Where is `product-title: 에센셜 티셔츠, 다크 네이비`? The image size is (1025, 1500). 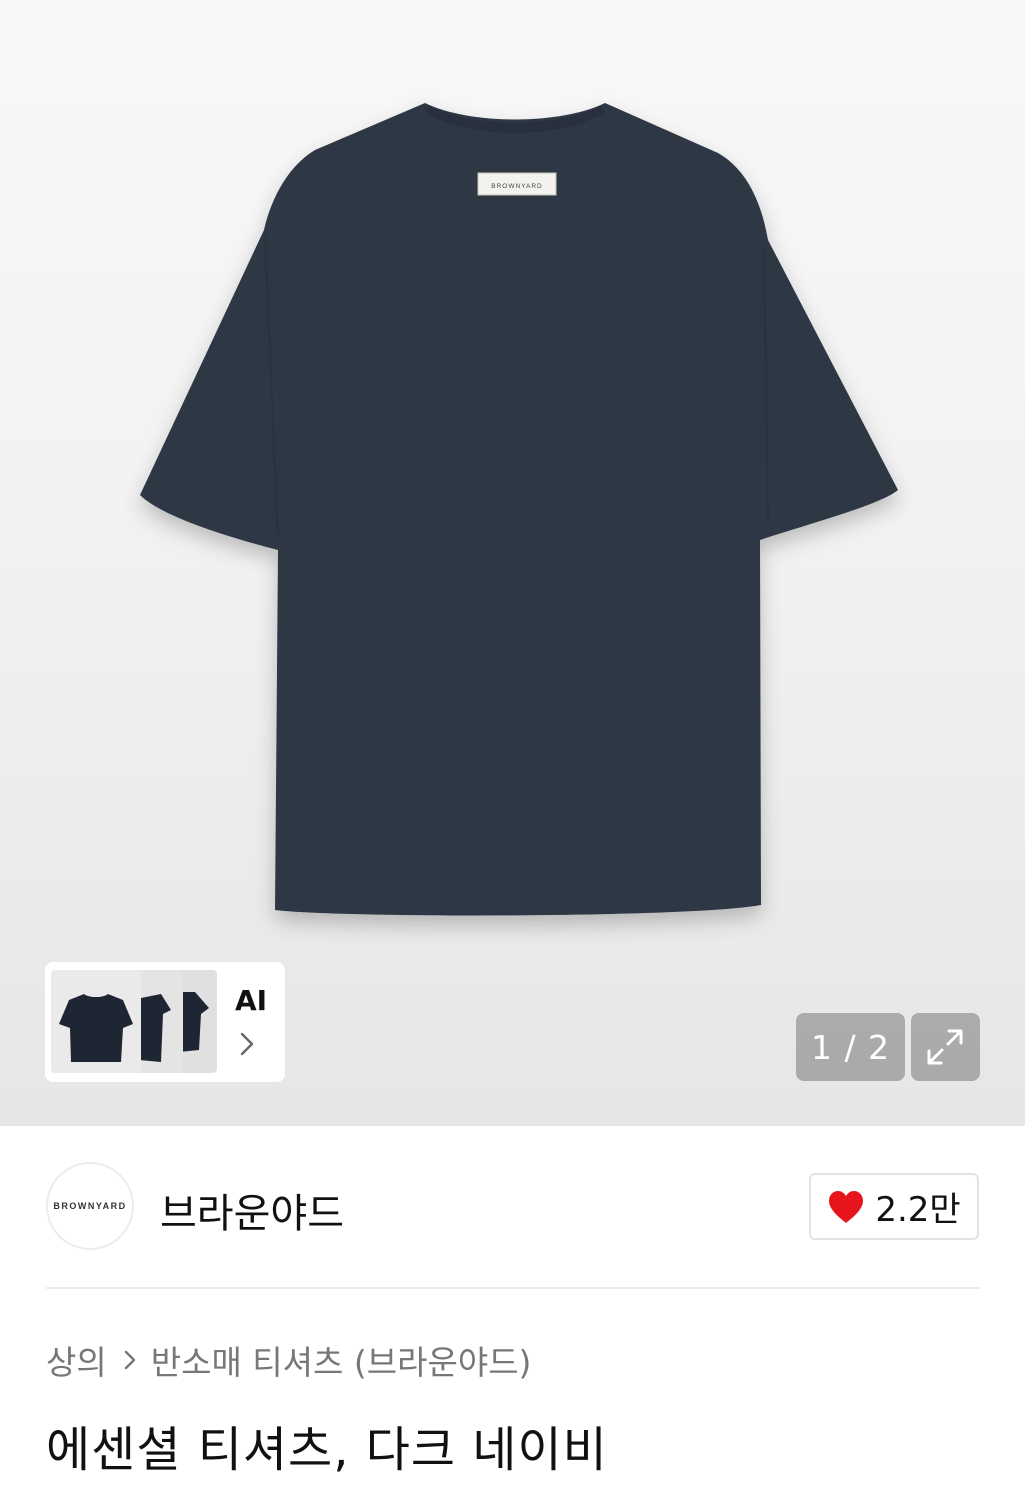
product-title: 에센셜 티셔츠, 다크 네이비 is located at coordinates (327, 1450).